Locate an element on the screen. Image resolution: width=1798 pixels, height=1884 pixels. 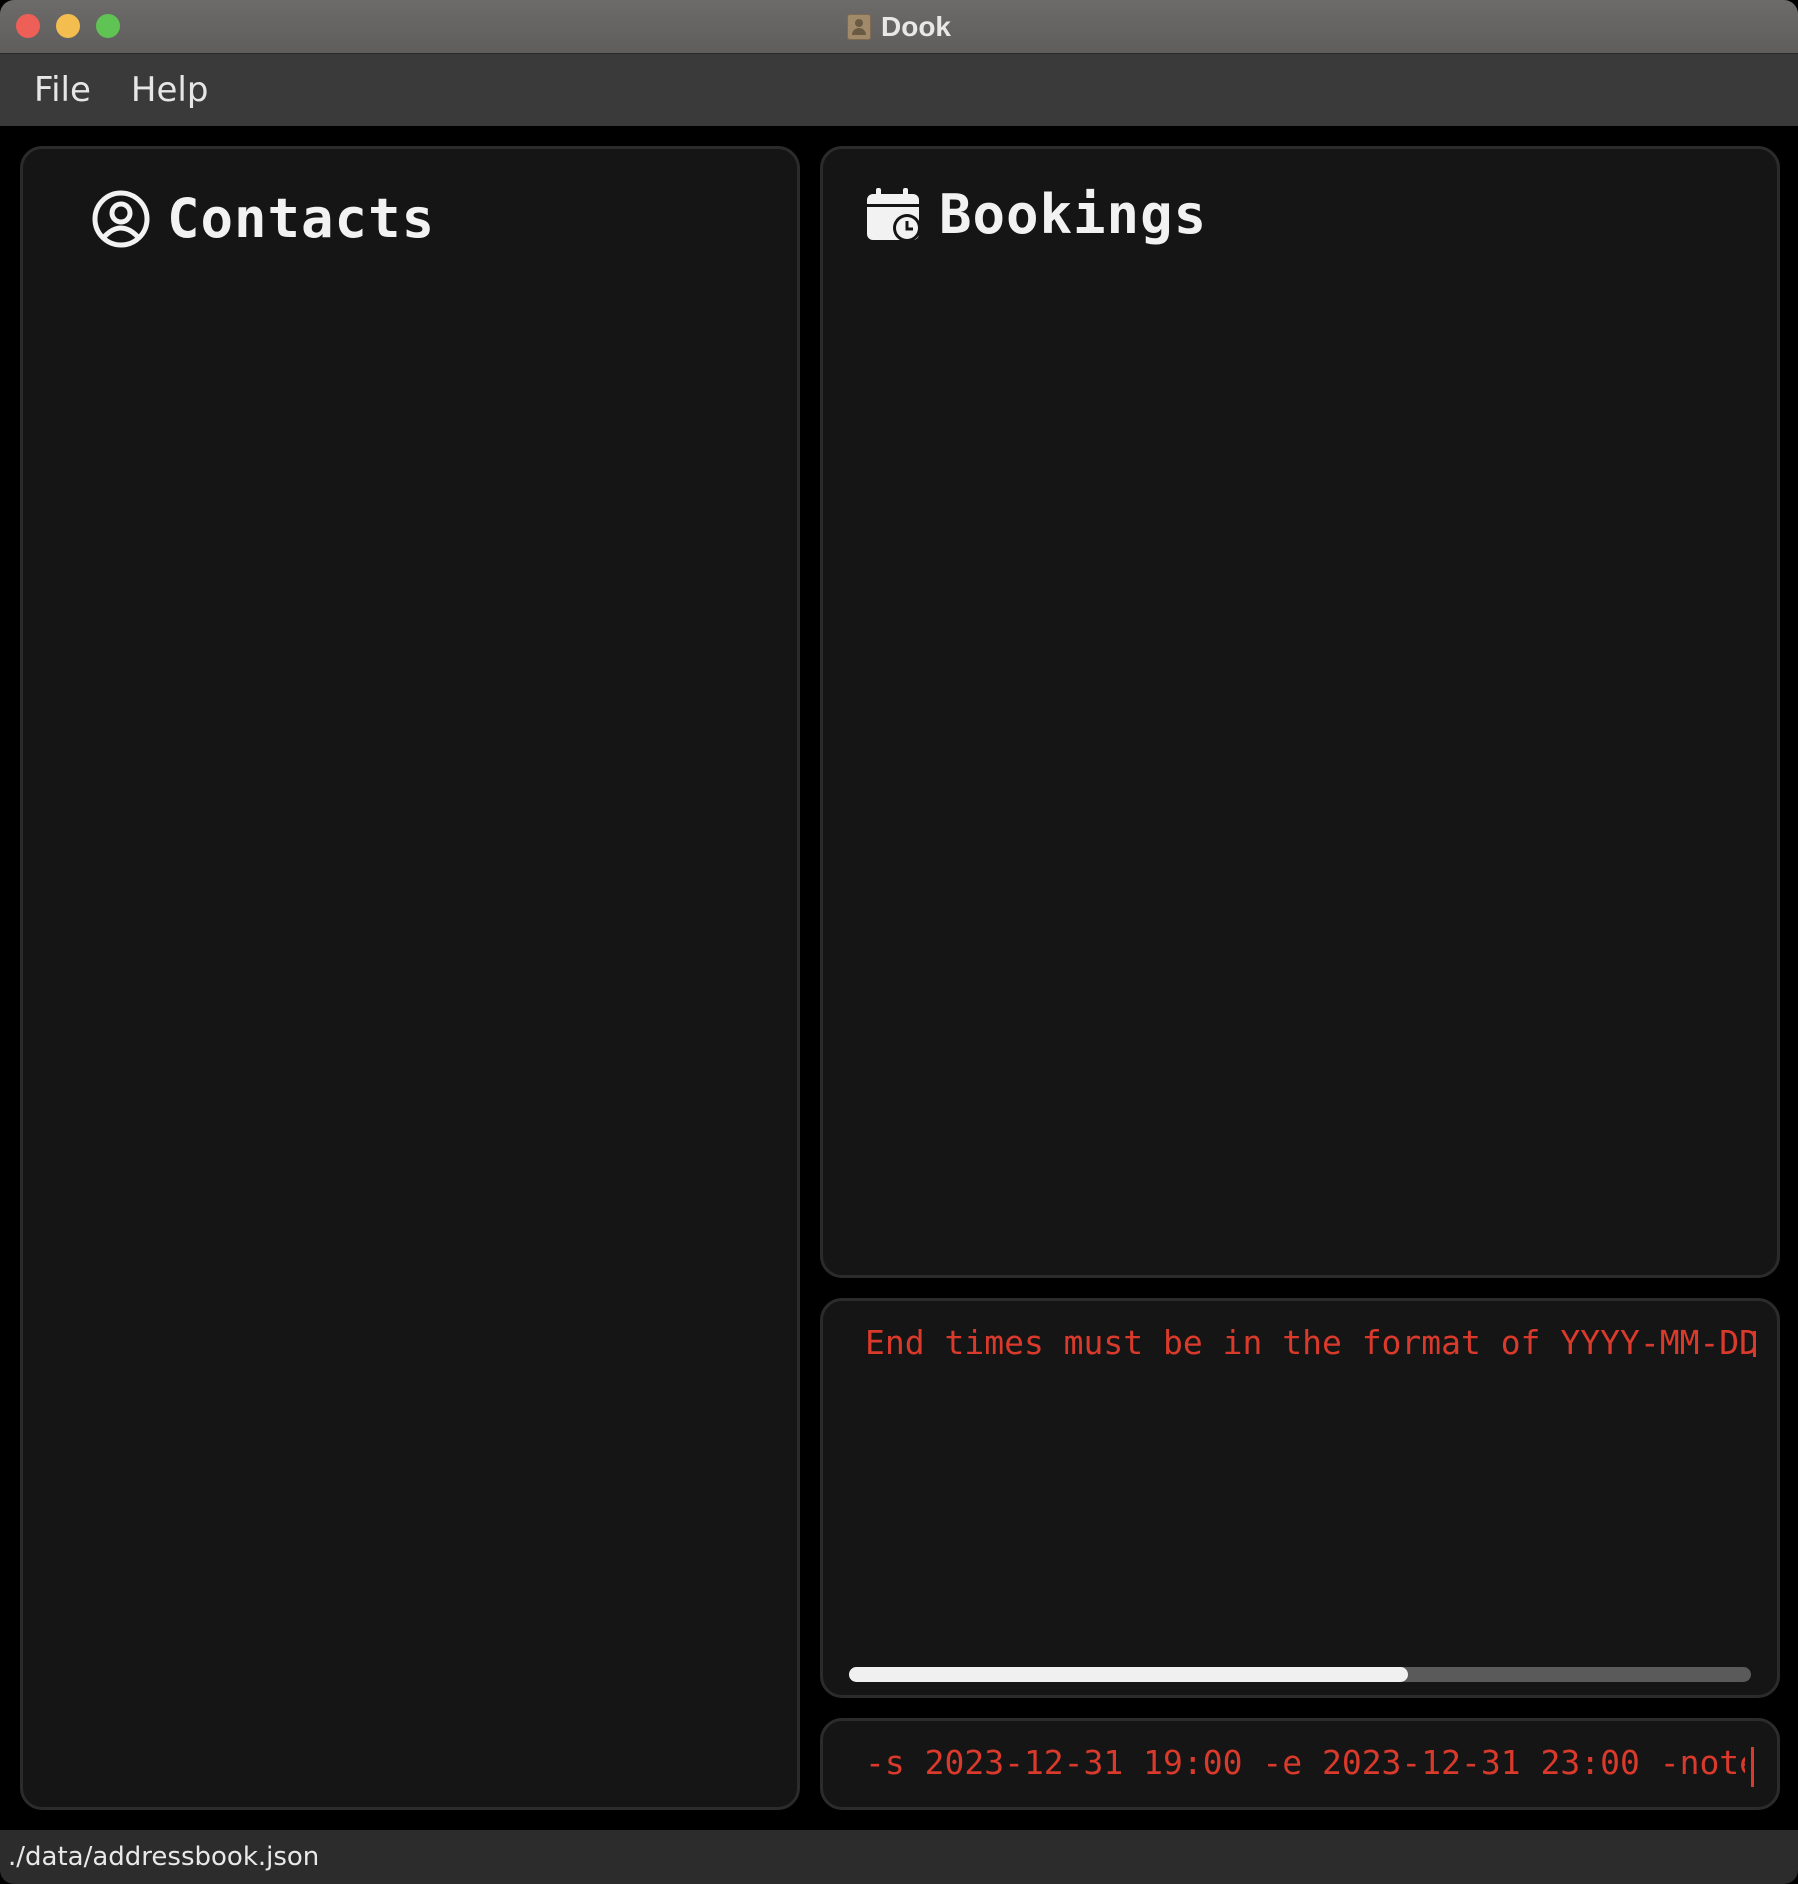
data-file-path: ./data/addressbook.json is located at coordinates (164, 1857).